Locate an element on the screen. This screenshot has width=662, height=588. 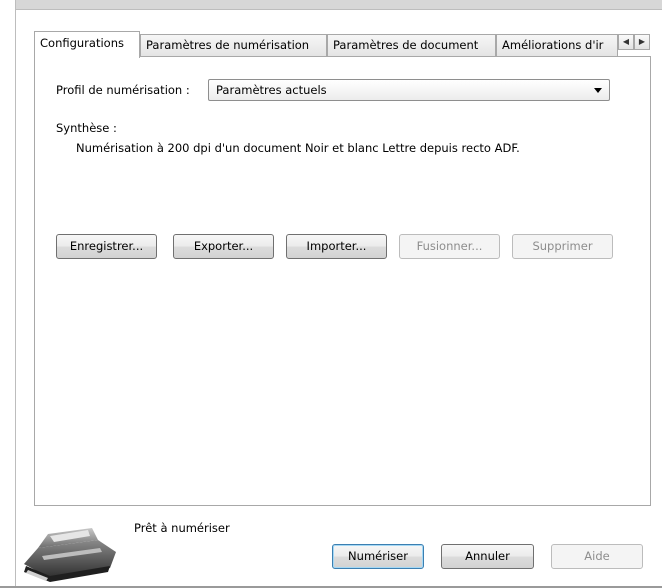
window-left-edge is located at coordinates (8, 294).